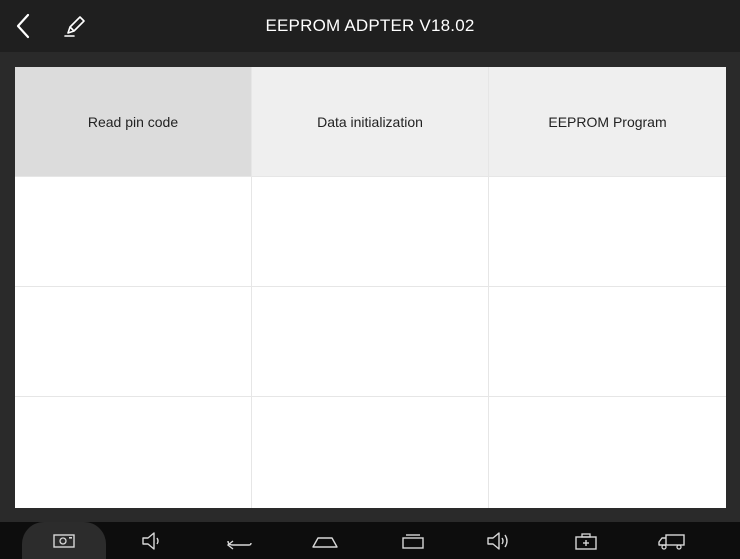 This screenshot has height=559, width=740. I want to click on volume-up-icon, so click(498, 540).